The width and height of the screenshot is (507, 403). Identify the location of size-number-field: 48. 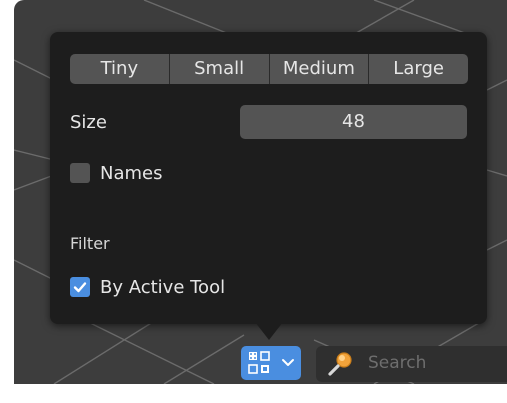
(353, 122).